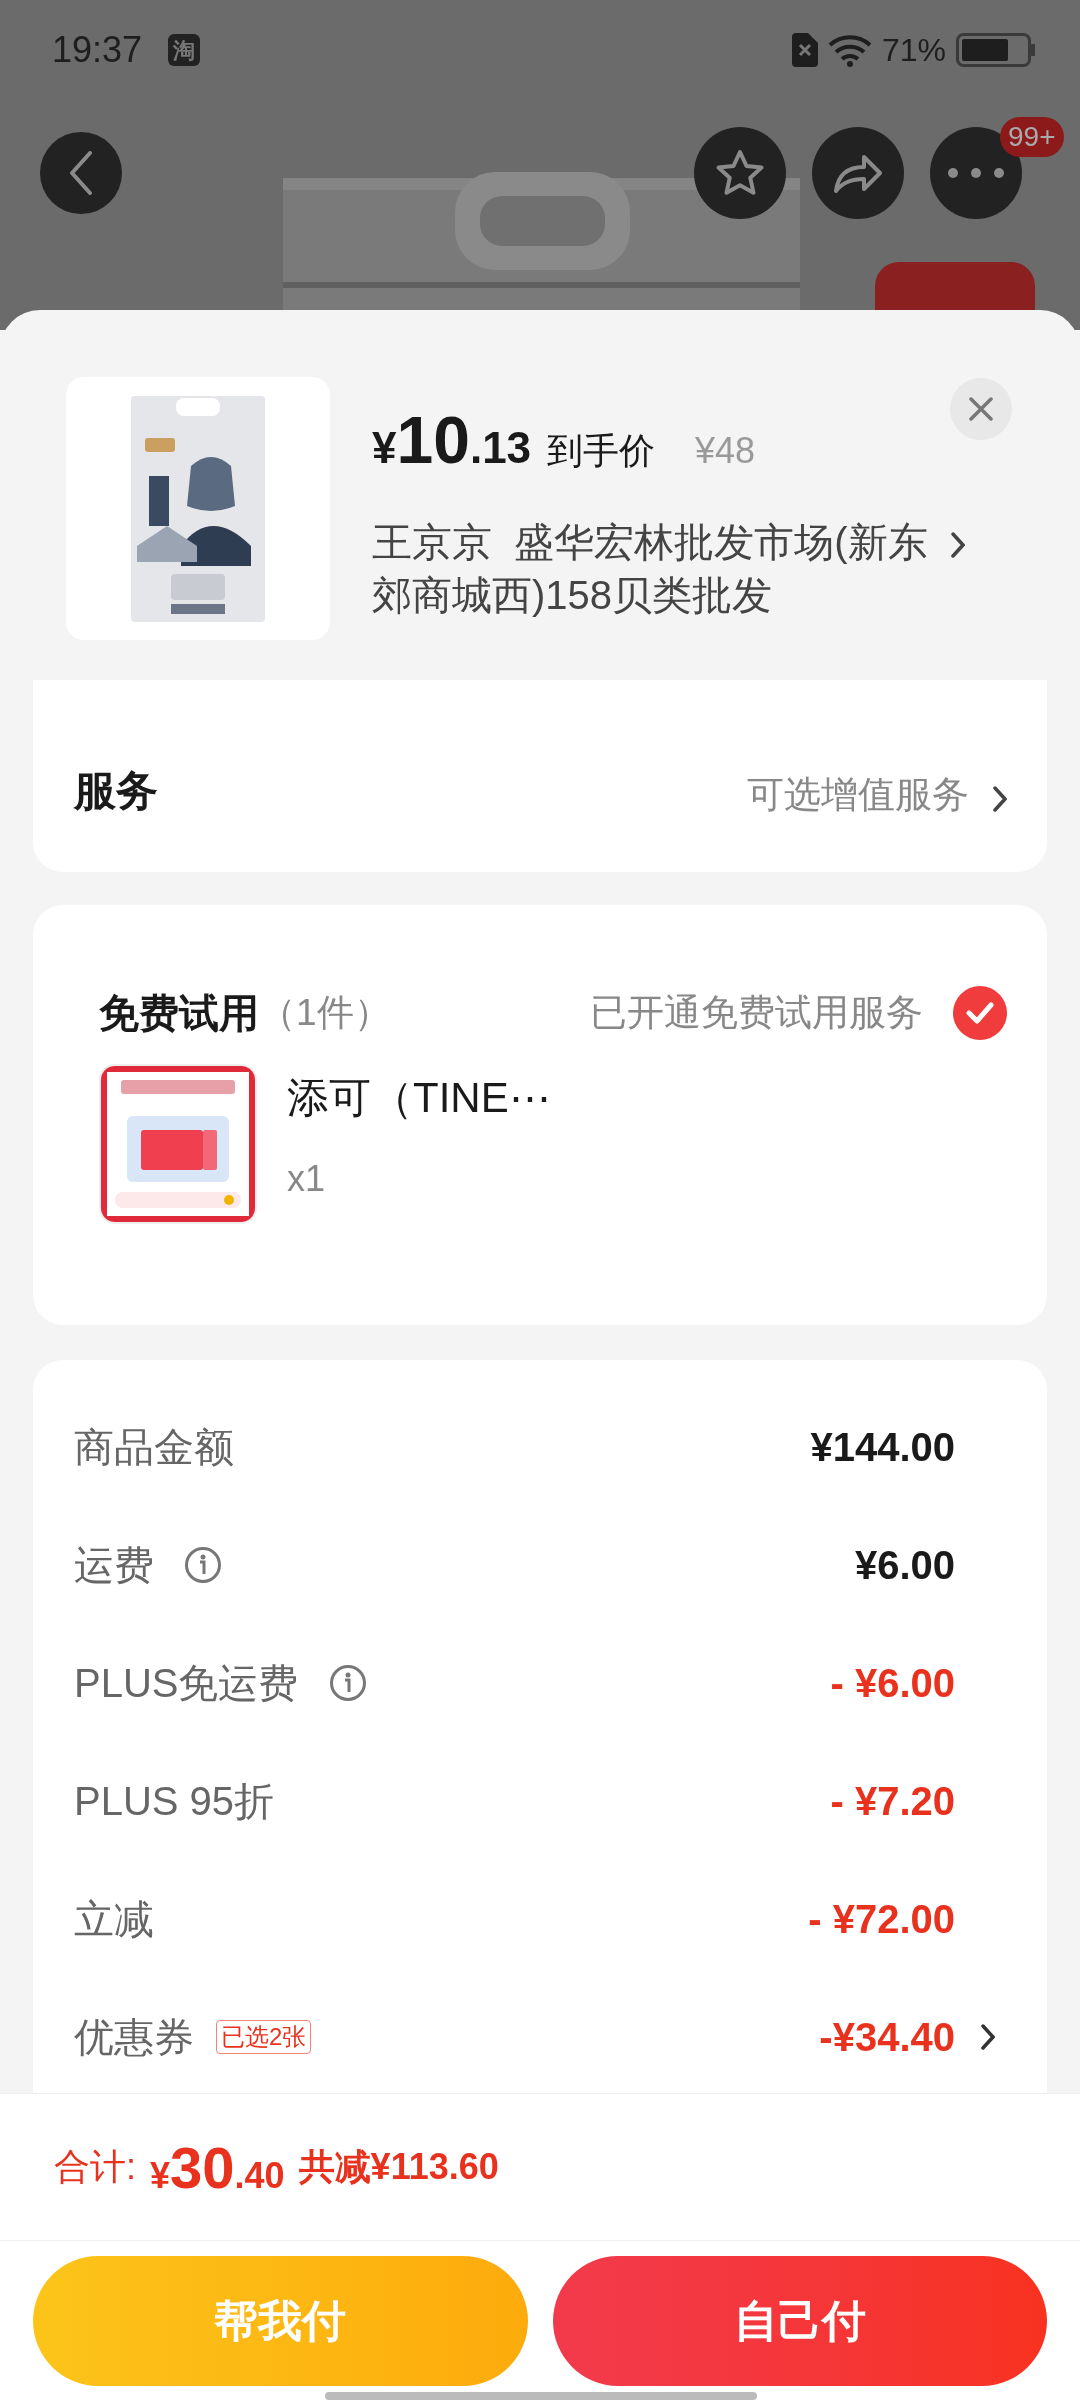 The width and height of the screenshot is (1080, 2400). Describe the element at coordinates (452, 440) in the screenshot. I see `price: ¥10.13` at that location.